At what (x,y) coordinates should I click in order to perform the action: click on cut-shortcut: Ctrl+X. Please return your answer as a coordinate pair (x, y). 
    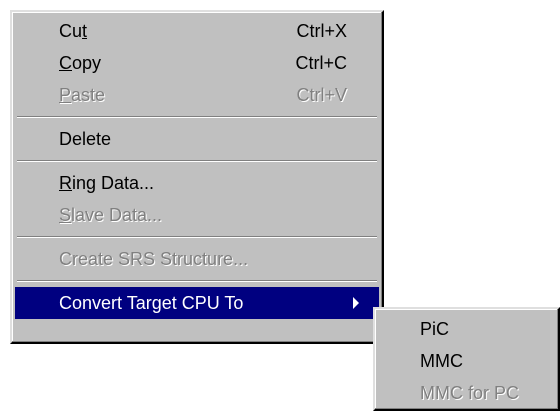
    Looking at the image, I should click on (321, 31).